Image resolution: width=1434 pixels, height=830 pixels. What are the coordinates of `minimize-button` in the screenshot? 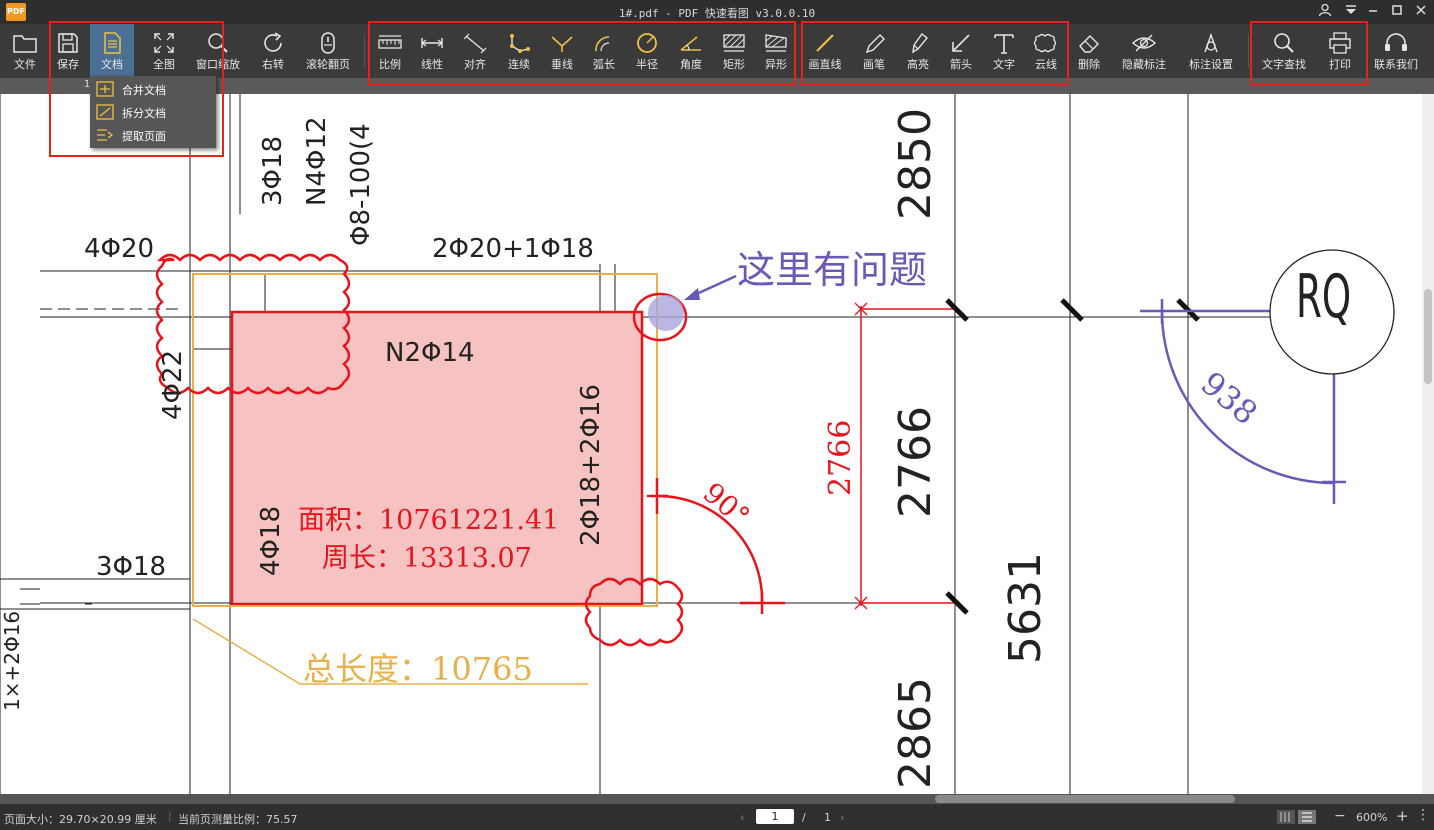 It's located at (1373, 12).